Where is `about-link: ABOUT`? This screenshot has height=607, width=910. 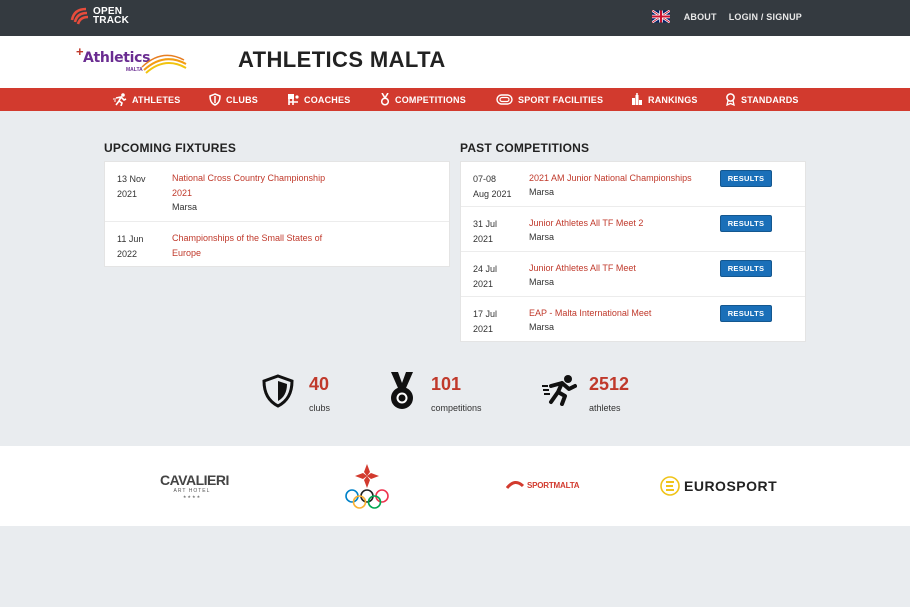
about-link: ABOUT is located at coordinates (700, 17).